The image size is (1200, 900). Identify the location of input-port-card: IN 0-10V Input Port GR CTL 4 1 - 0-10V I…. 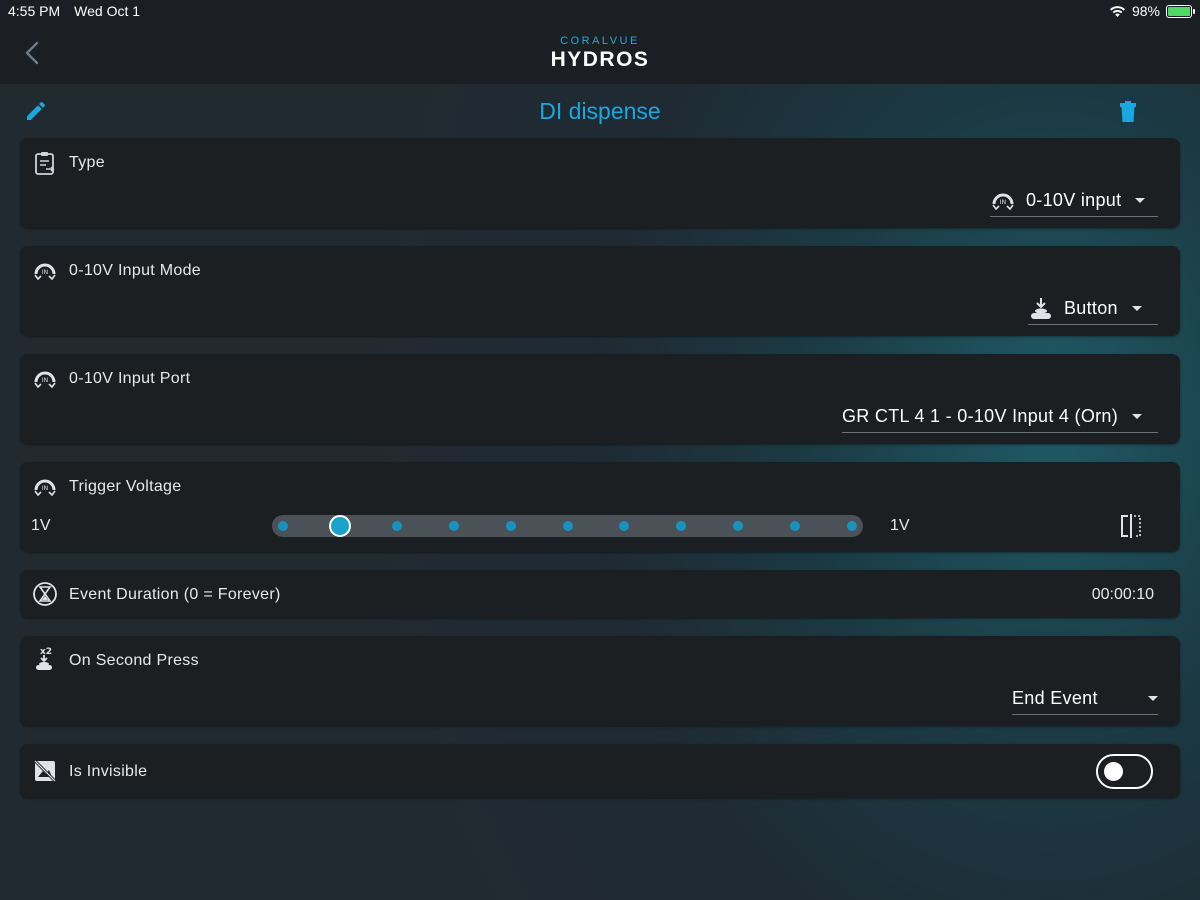
(600, 399).